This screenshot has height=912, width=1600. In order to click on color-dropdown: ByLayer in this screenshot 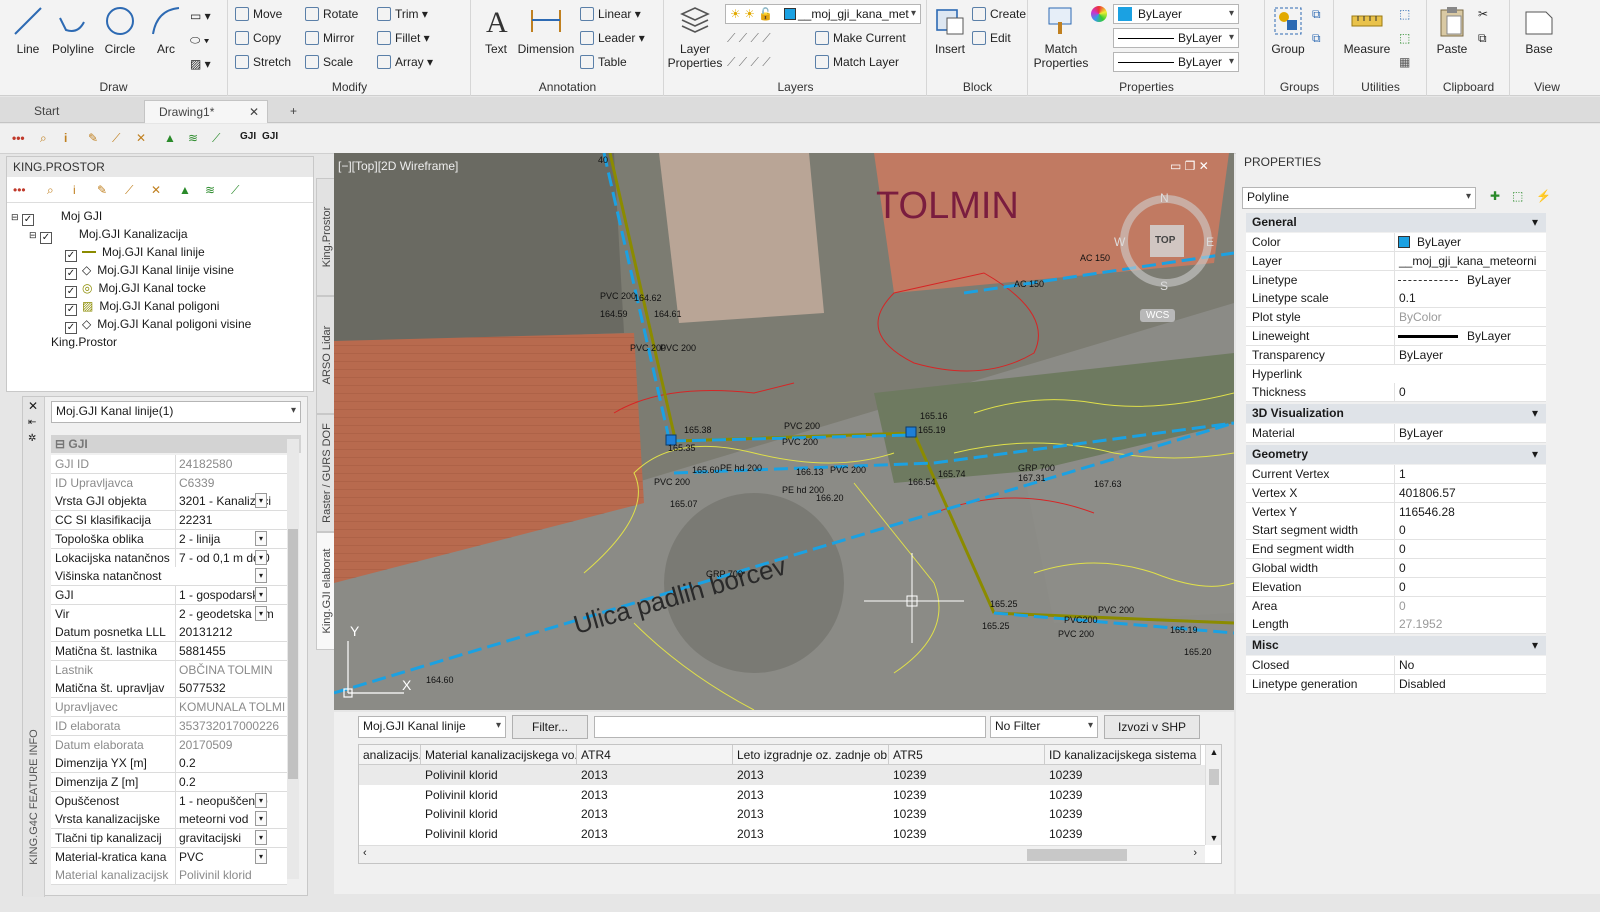, I will do `click(1176, 14)`.